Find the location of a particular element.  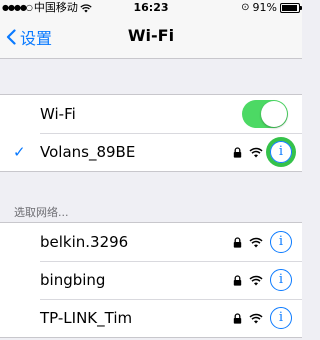

wifi-toggle-switch is located at coordinates (265, 114).